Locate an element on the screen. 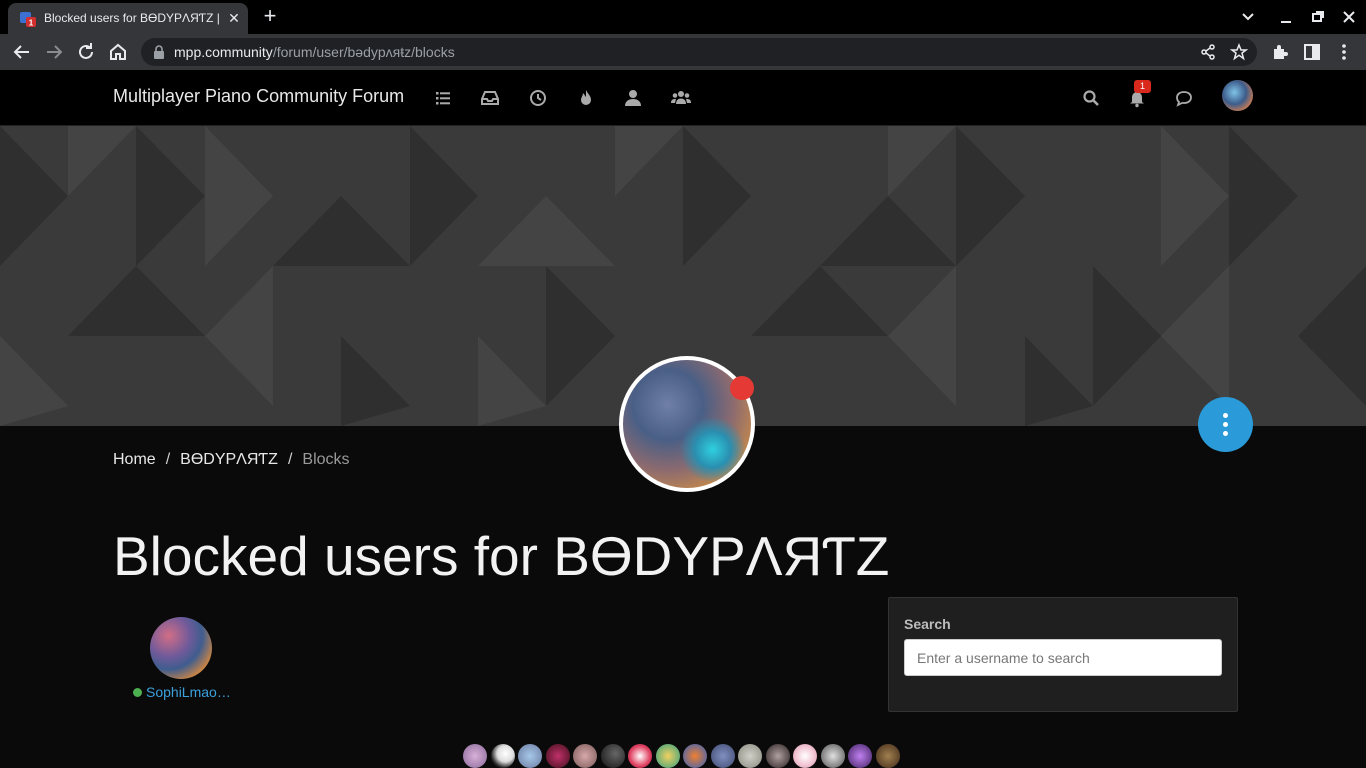 This screenshot has width=1366, height=768. back-icon is located at coordinates (22, 52).